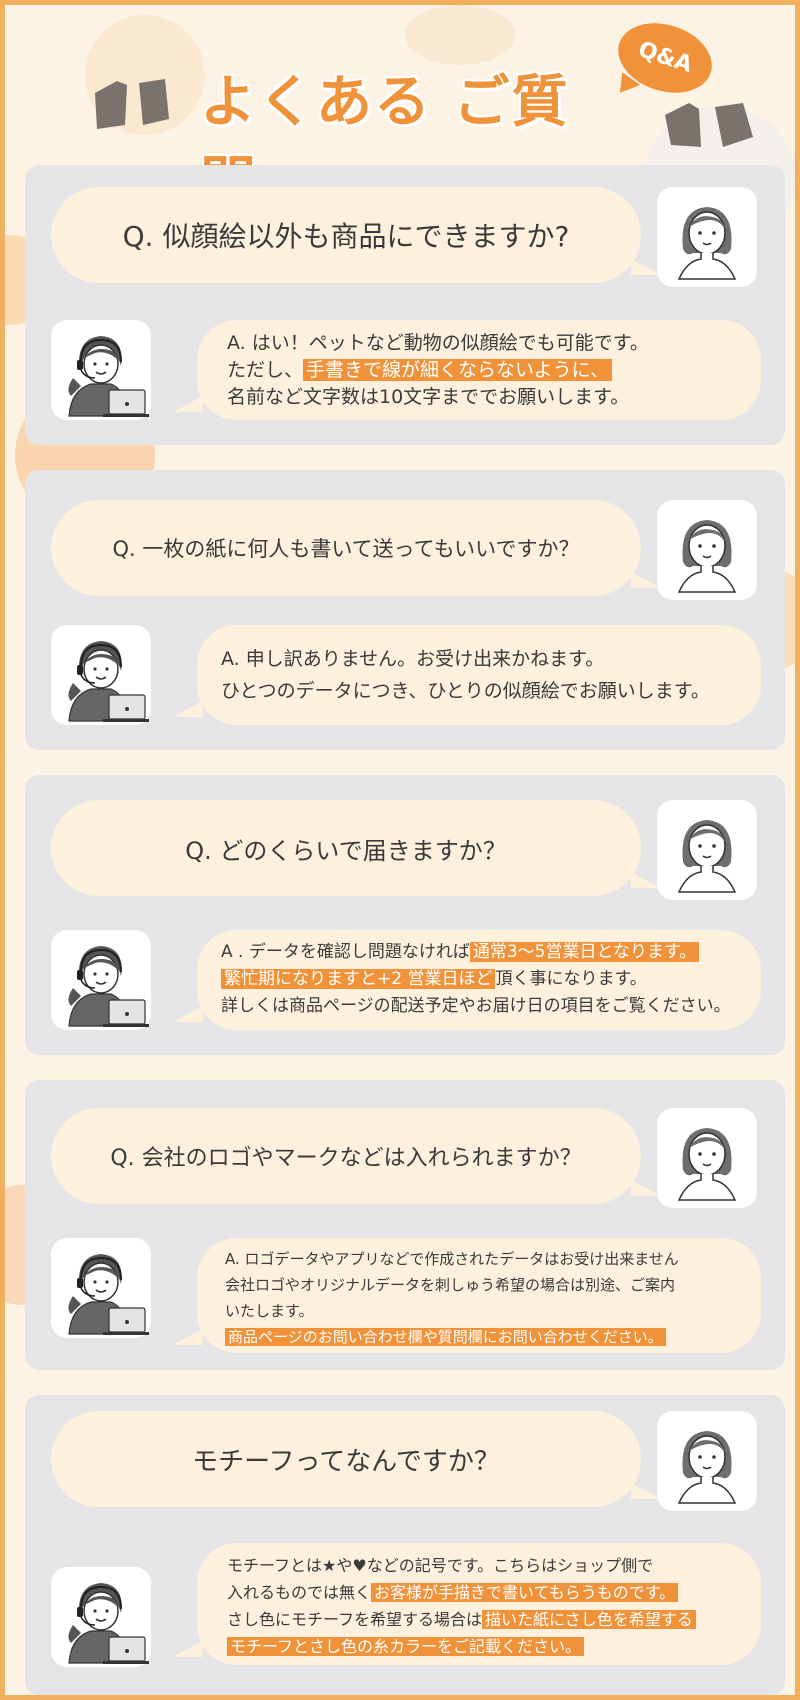  I want to click on answer-highlight: 描いた紙にさし色を希望する, so click(589, 1619).